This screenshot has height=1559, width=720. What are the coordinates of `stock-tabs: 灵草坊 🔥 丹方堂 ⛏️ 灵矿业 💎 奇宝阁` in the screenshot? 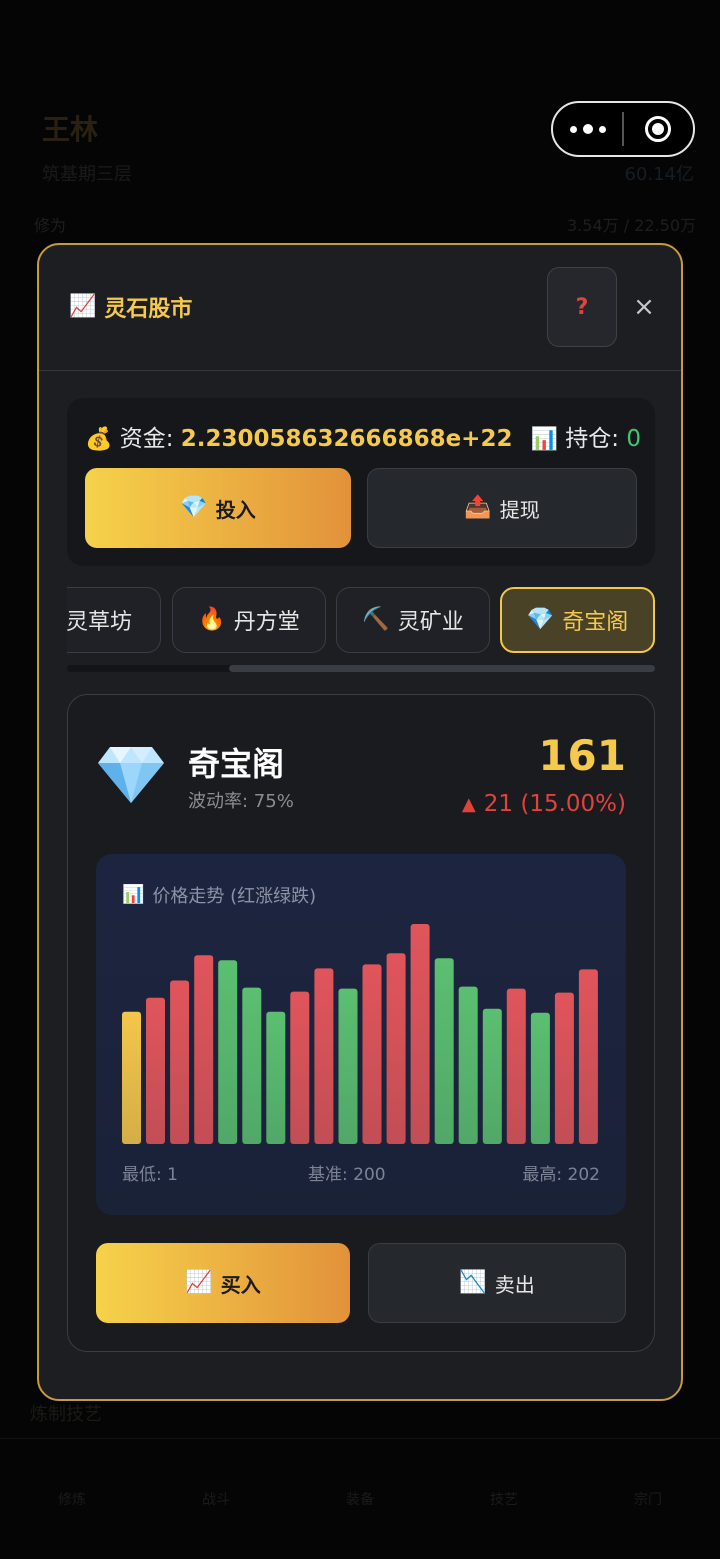 It's located at (361, 622).